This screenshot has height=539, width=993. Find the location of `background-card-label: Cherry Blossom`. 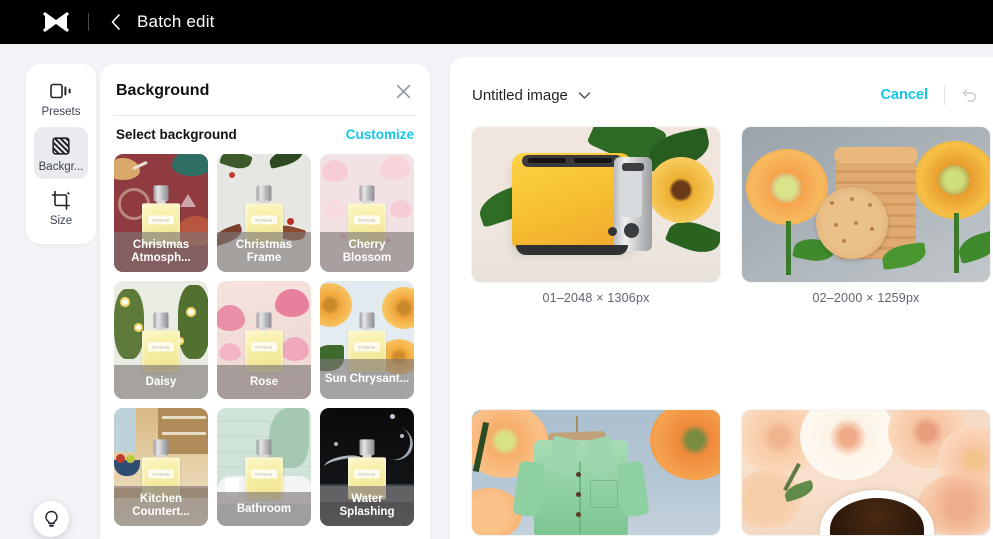

background-card-label: Cherry Blossom is located at coordinates (367, 252).